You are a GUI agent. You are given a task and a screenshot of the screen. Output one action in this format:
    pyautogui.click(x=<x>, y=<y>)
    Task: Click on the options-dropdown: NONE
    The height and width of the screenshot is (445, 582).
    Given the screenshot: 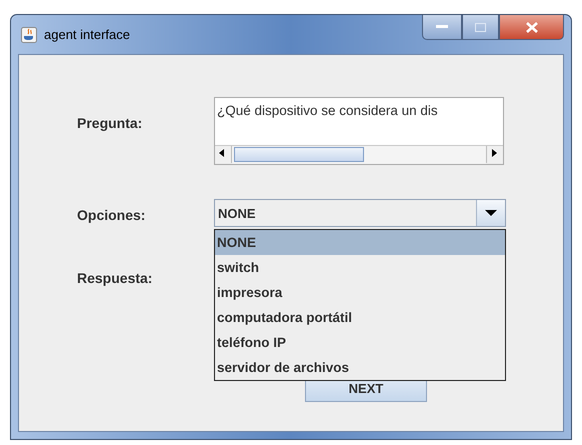 What is the action you would take?
    pyautogui.click(x=360, y=213)
    